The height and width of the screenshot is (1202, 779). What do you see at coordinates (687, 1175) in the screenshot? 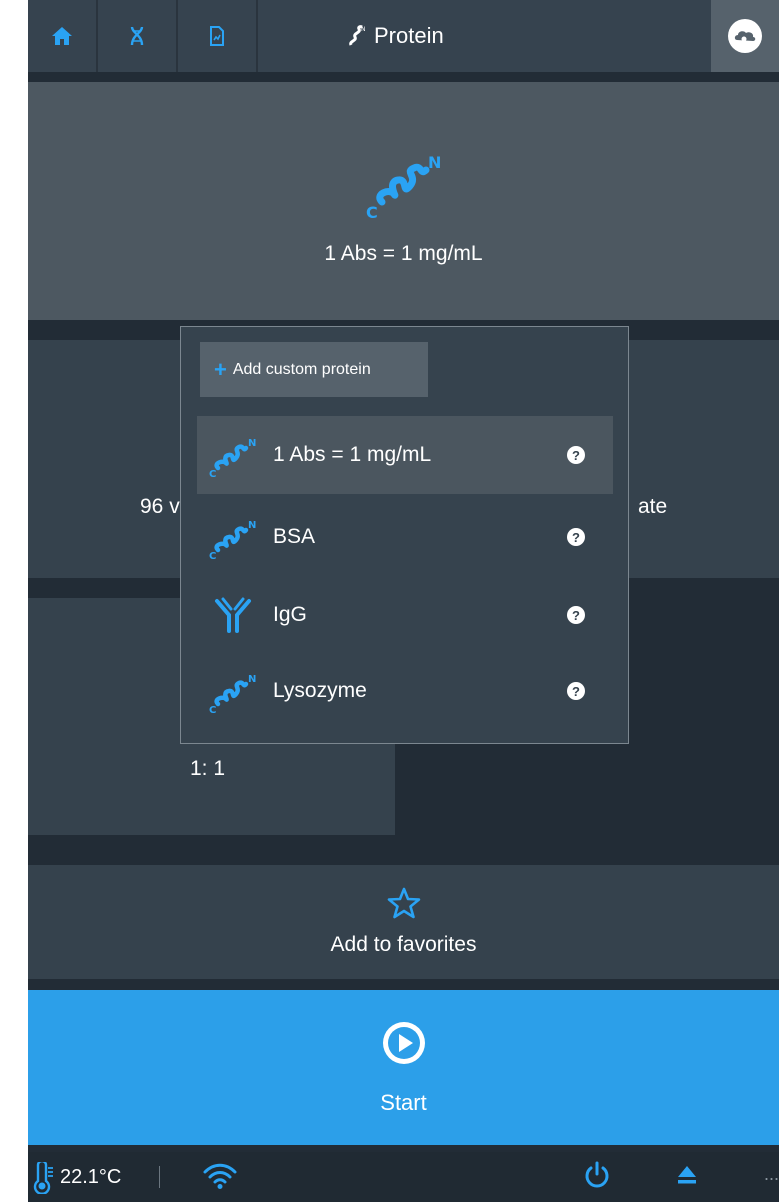
I see `eject-icon` at bounding box center [687, 1175].